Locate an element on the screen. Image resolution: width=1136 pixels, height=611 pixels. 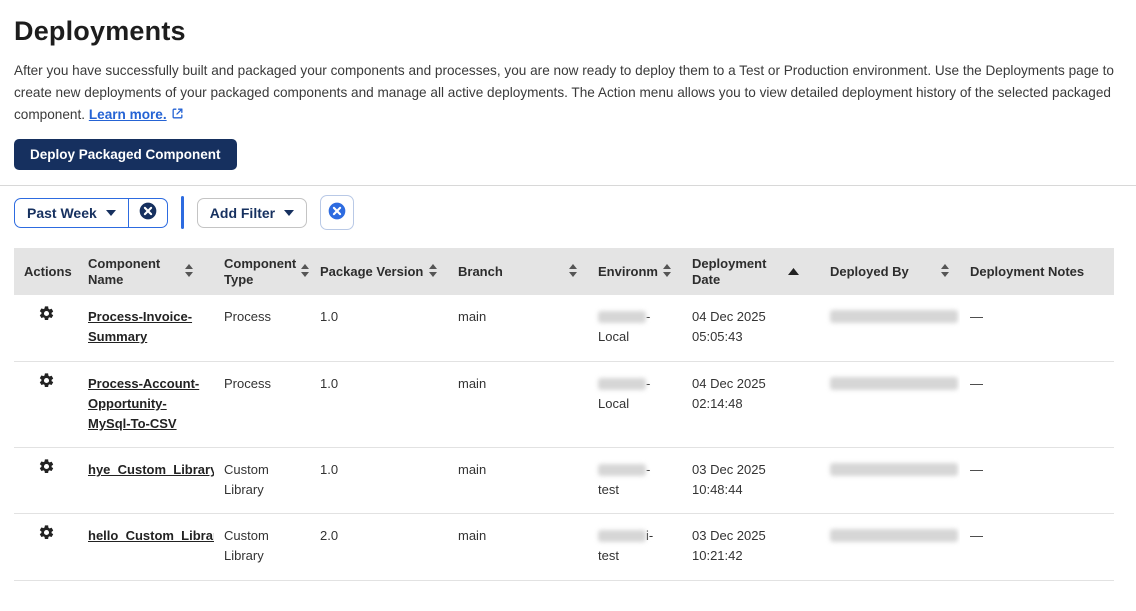
environment-cell: i-test is located at coordinates (635, 547).